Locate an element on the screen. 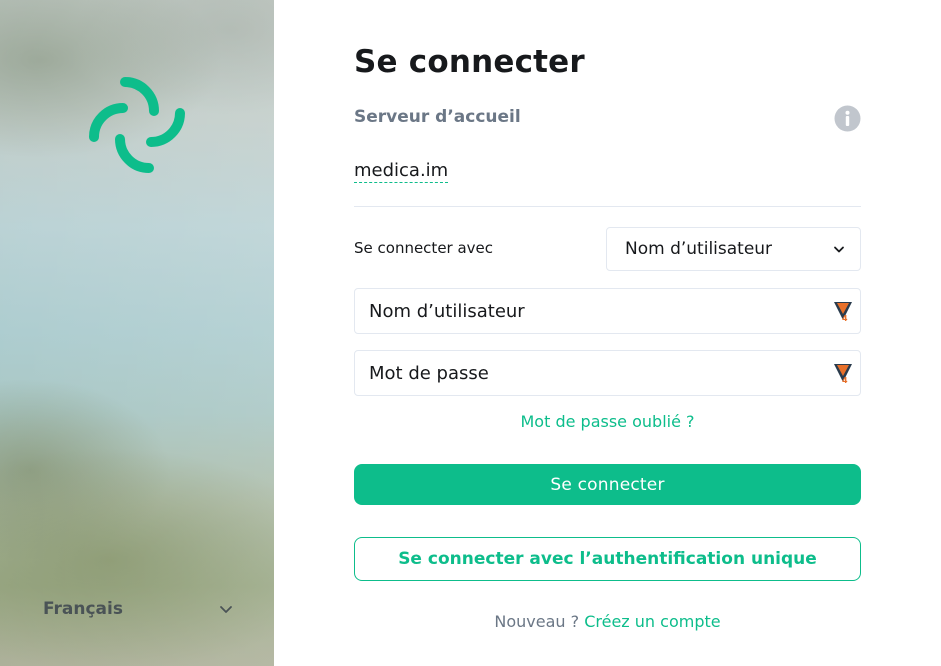  register-line: Nouveau ? Créez un compte is located at coordinates (607, 621).